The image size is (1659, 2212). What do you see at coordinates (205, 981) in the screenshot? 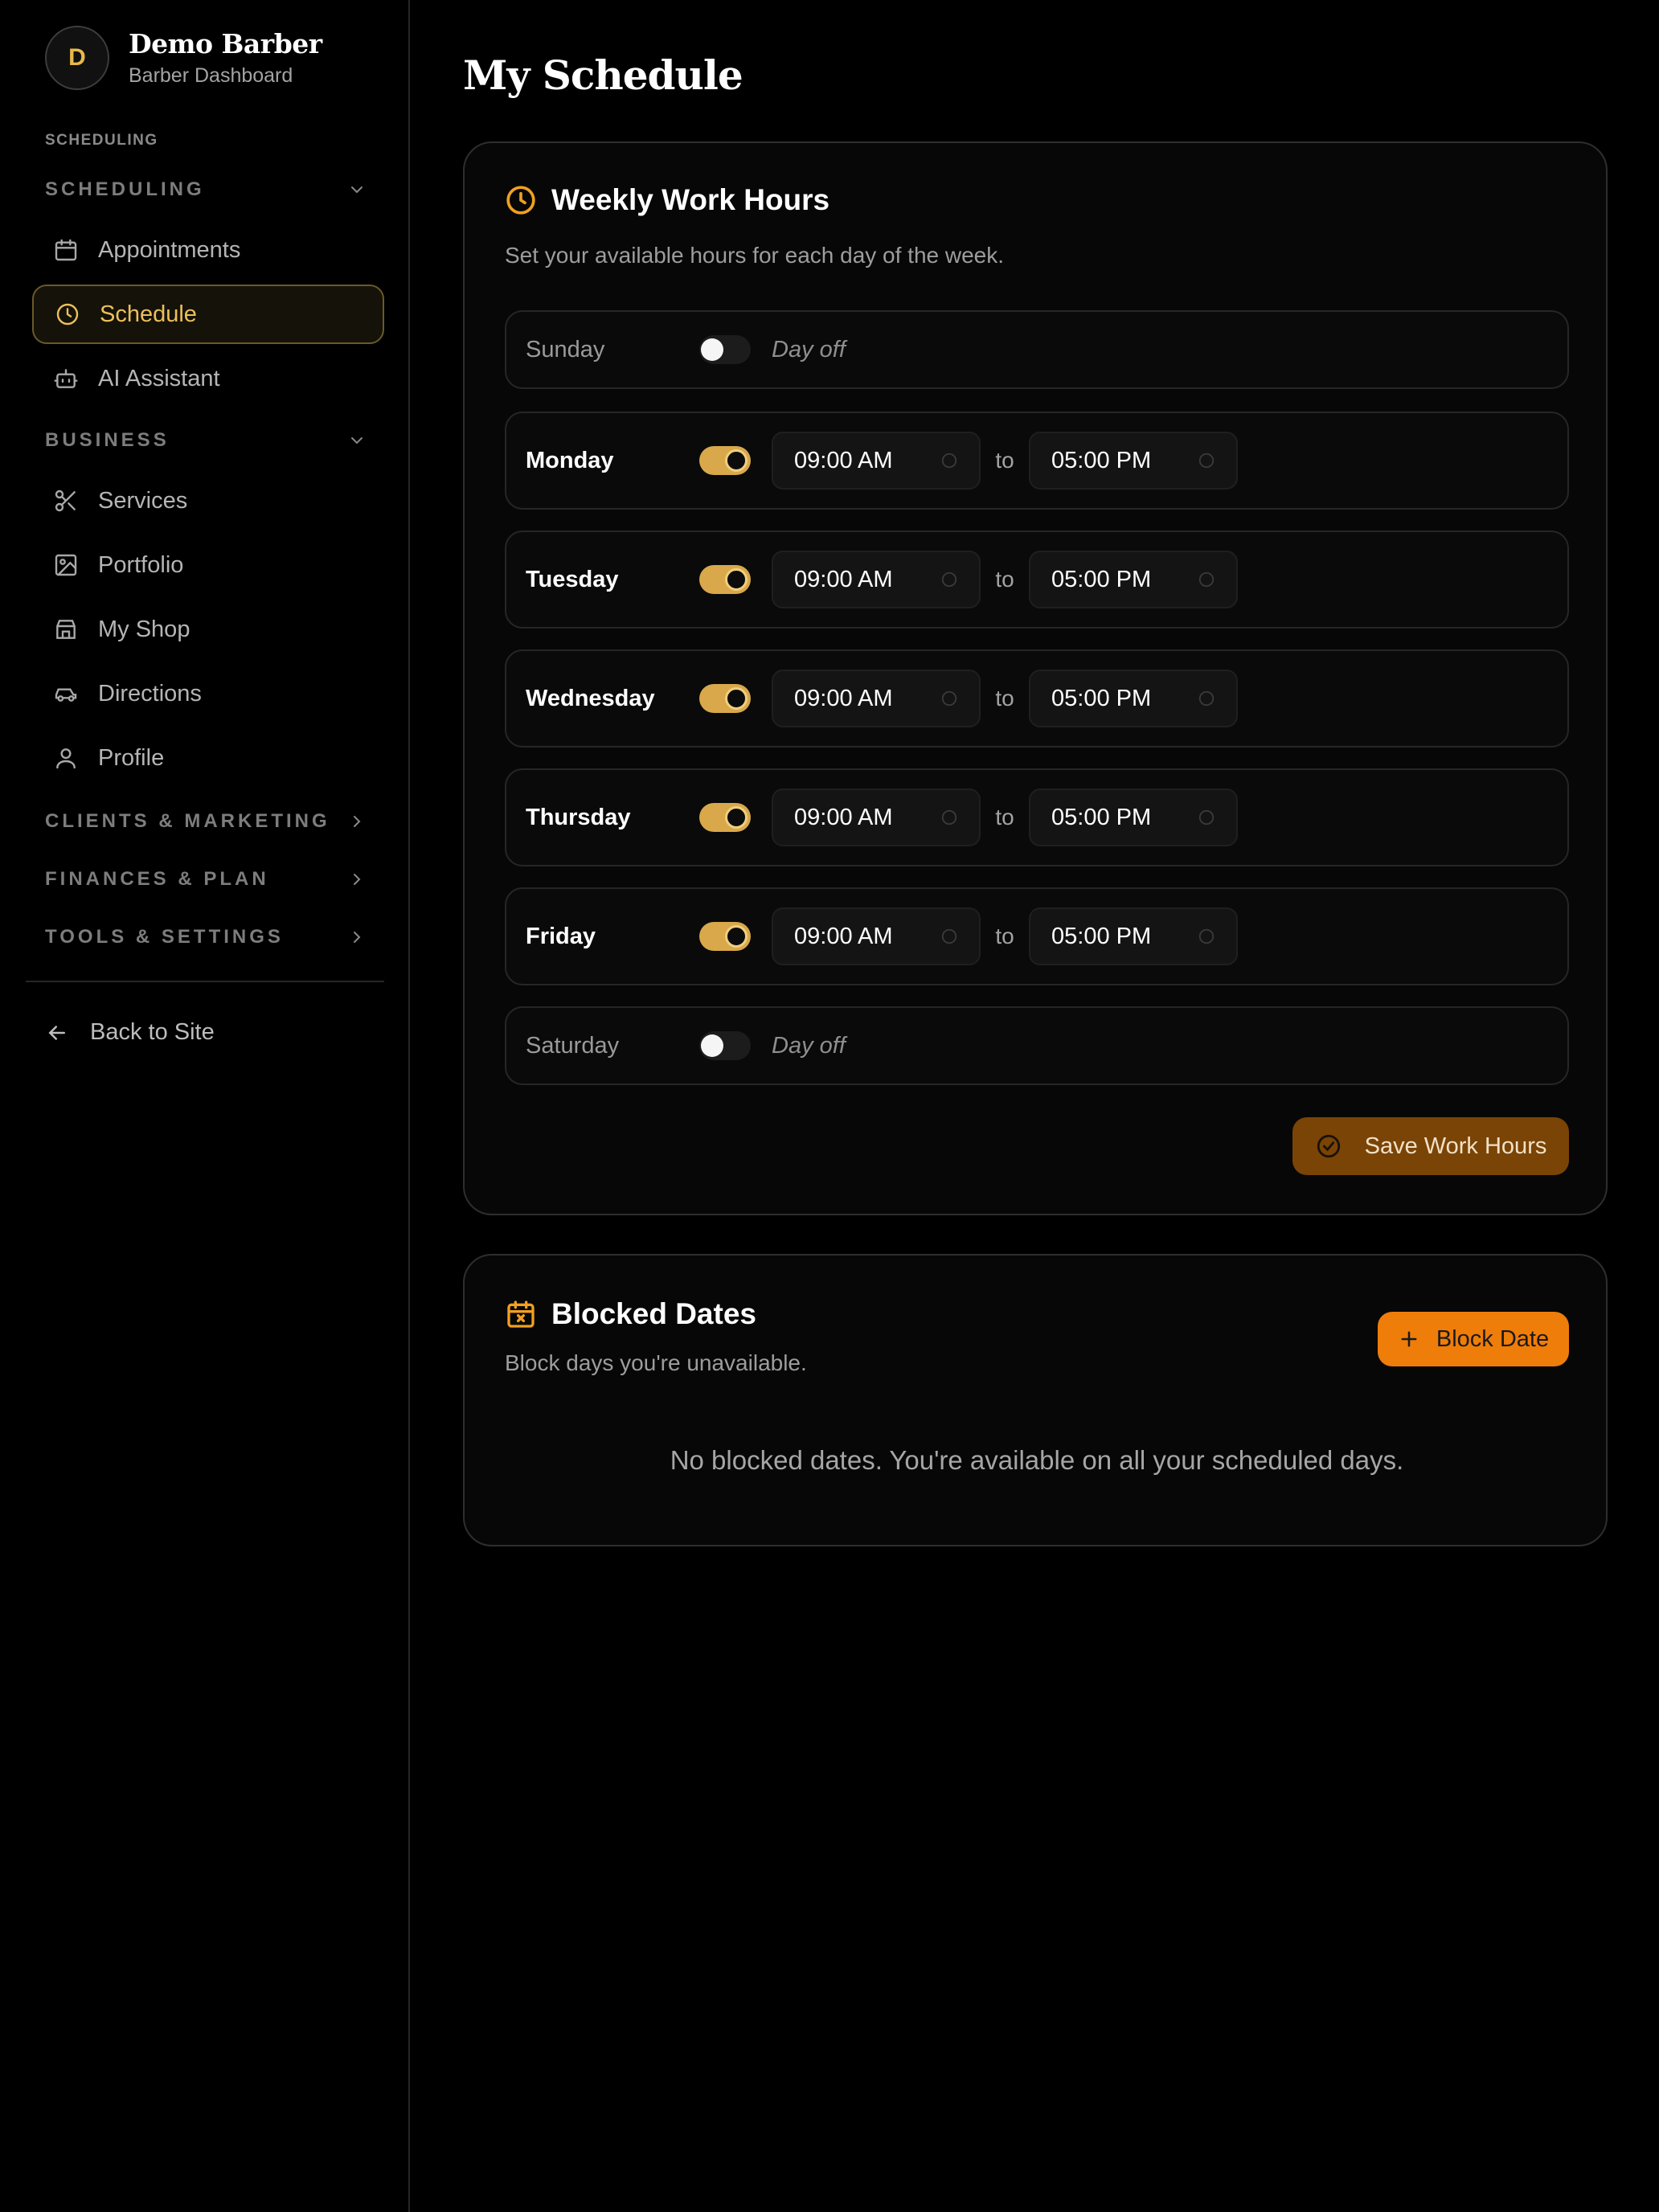
I see `sidebar-divider` at bounding box center [205, 981].